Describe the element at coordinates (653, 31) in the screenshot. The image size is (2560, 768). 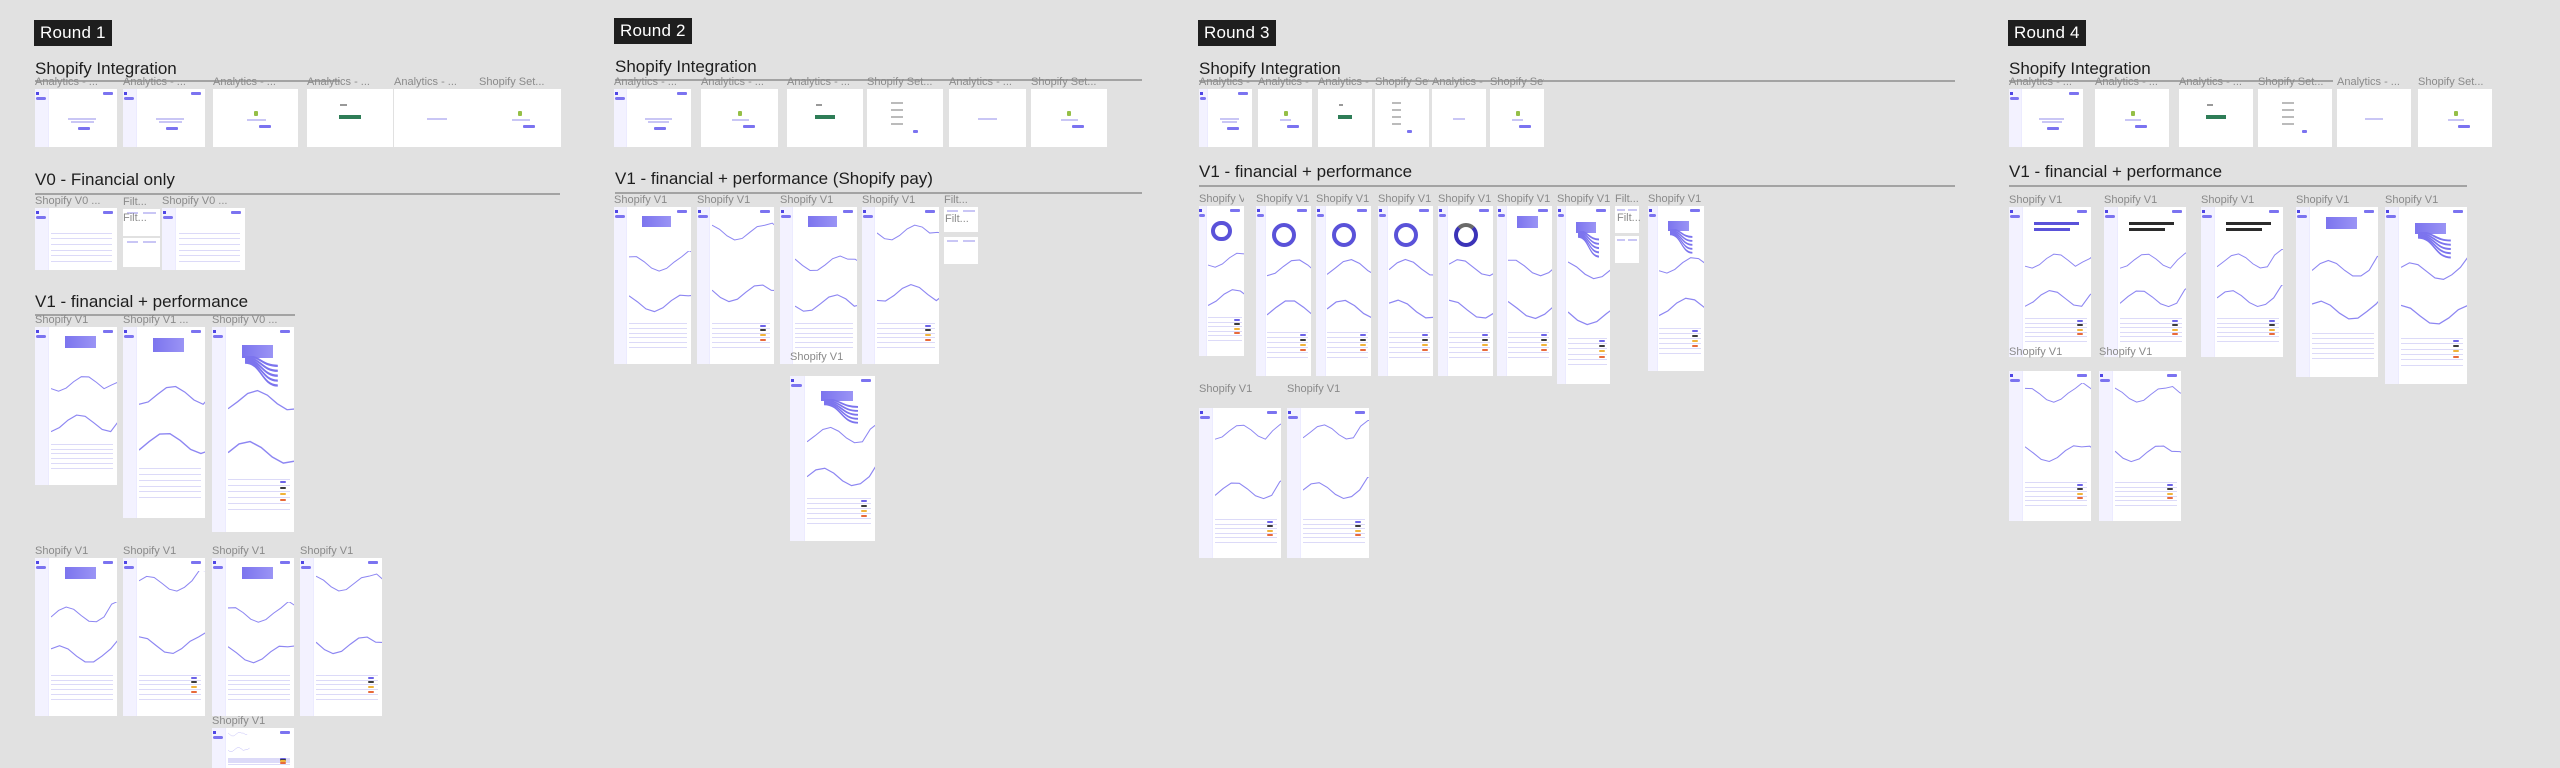
I see `round-2-label: Round 2` at that location.